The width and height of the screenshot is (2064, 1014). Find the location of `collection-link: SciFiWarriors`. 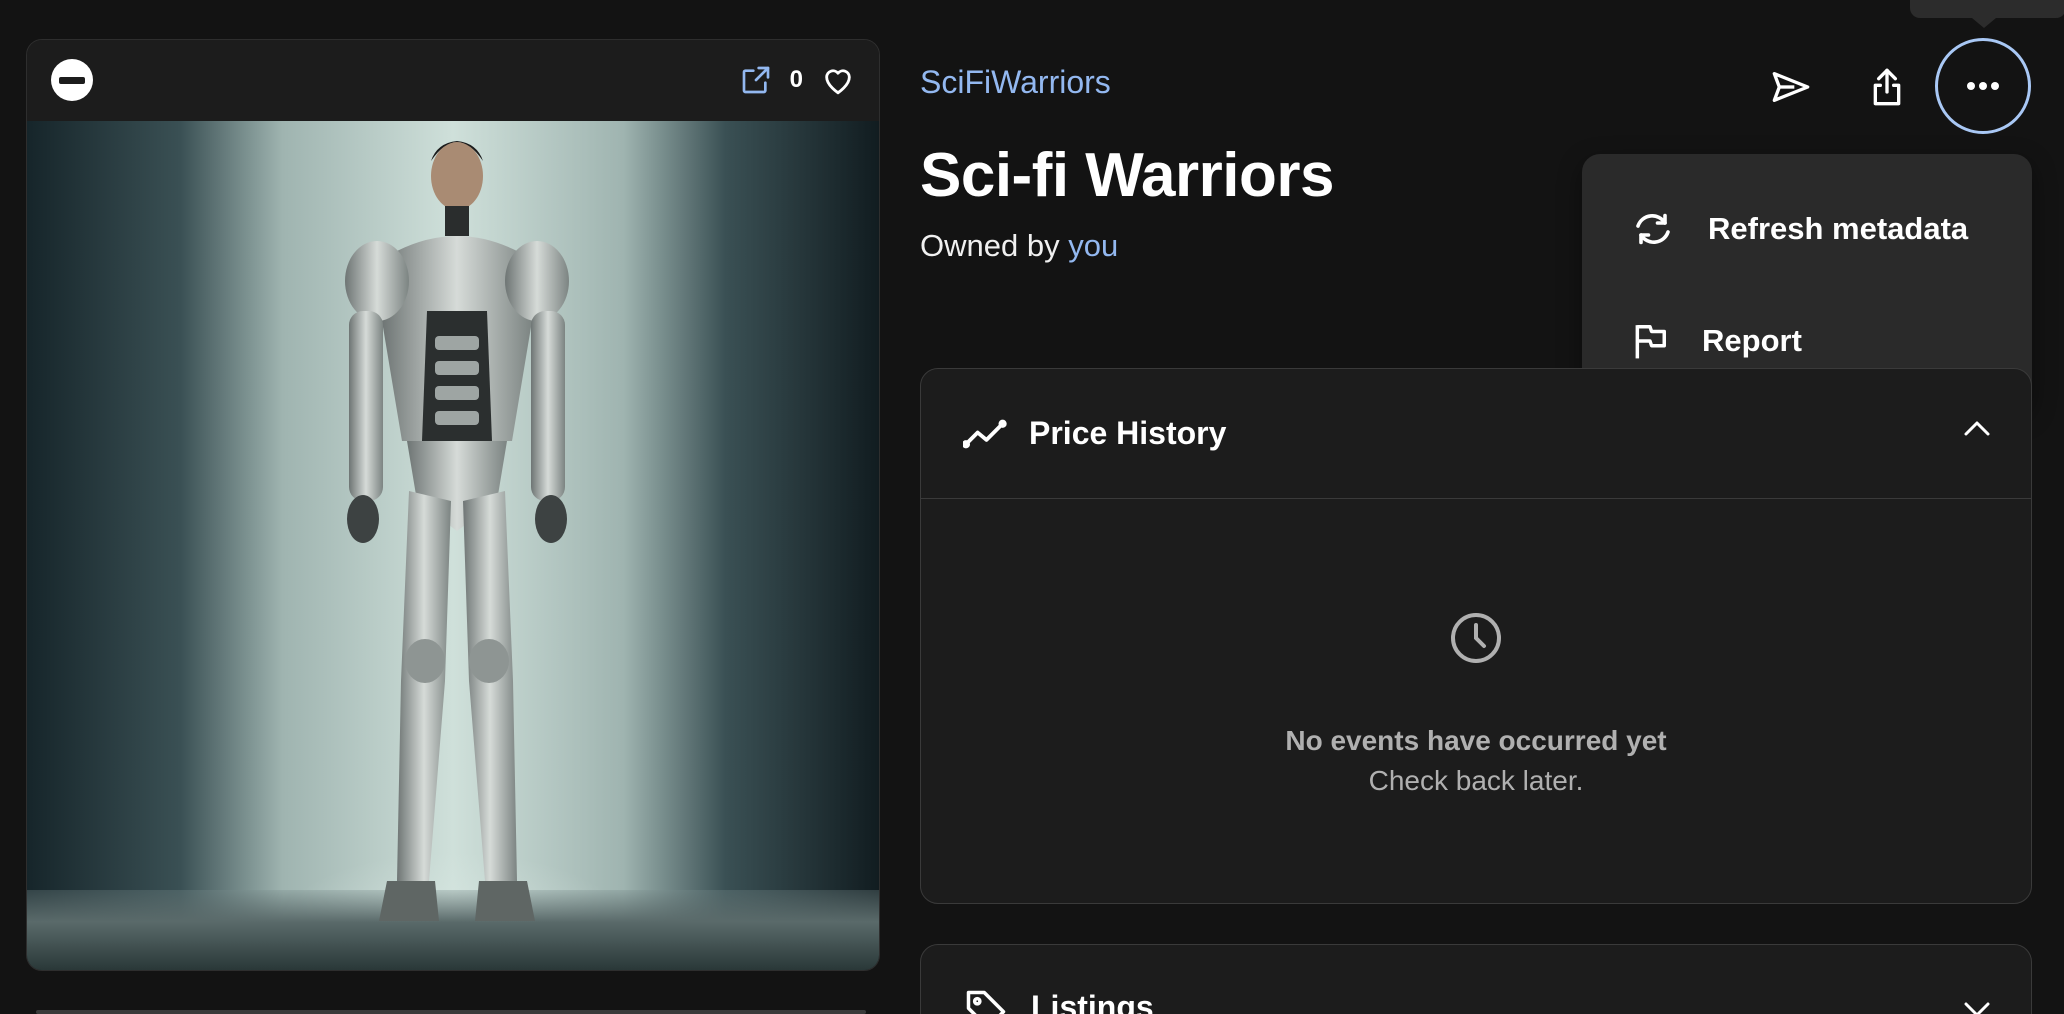

collection-link: SciFiWarriors is located at coordinates (1015, 82).